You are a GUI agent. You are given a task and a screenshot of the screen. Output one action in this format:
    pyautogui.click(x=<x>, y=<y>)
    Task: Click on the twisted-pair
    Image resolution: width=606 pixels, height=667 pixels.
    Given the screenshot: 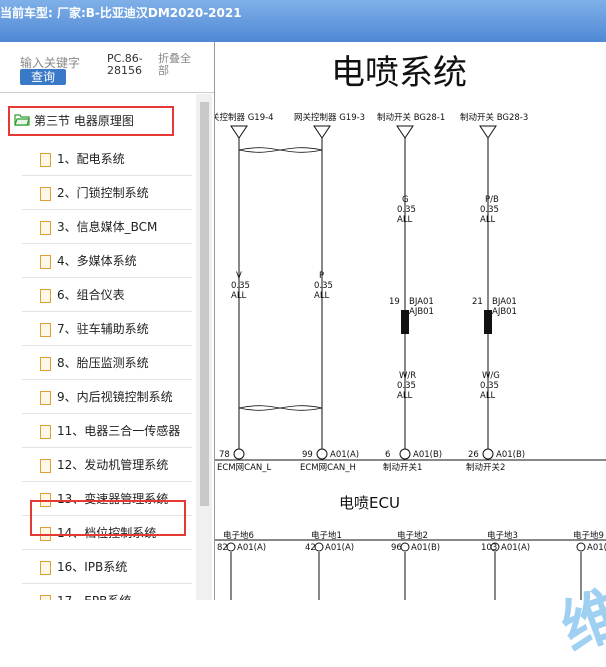 What is the action you would take?
    pyautogui.click(x=280, y=408)
    